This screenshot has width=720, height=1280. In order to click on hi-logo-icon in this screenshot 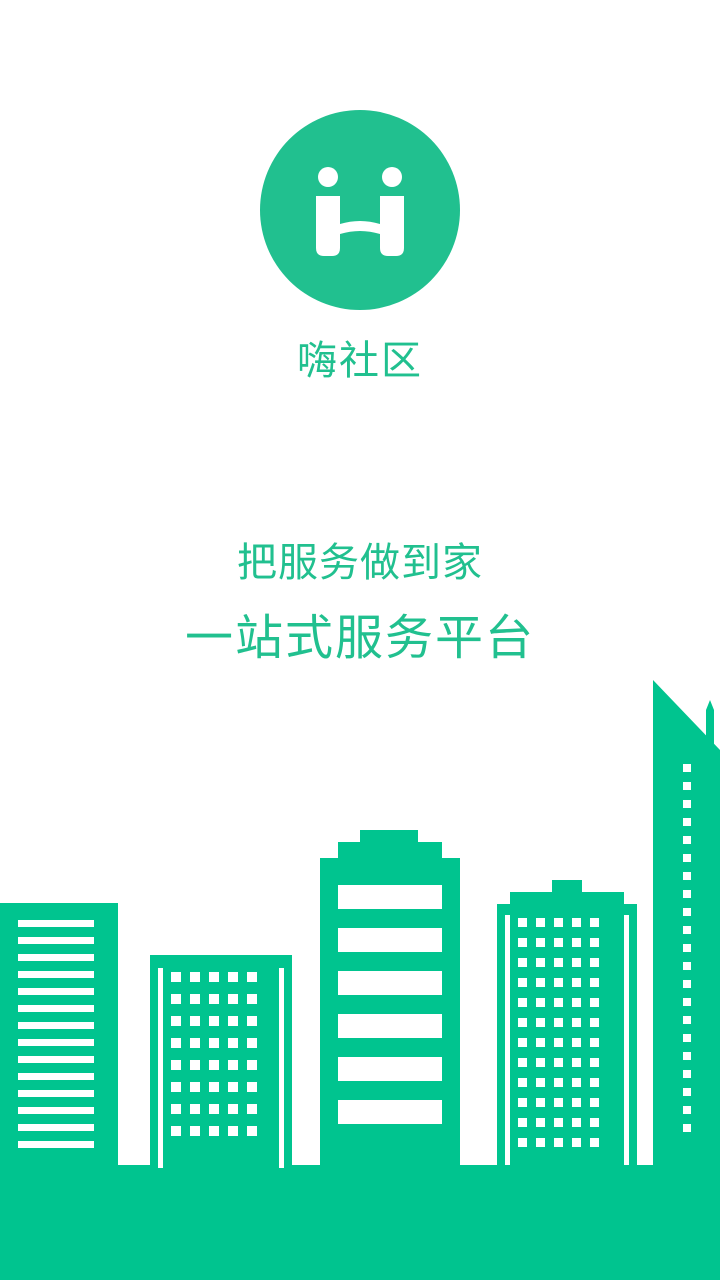, I will do `click(360, 211)`.